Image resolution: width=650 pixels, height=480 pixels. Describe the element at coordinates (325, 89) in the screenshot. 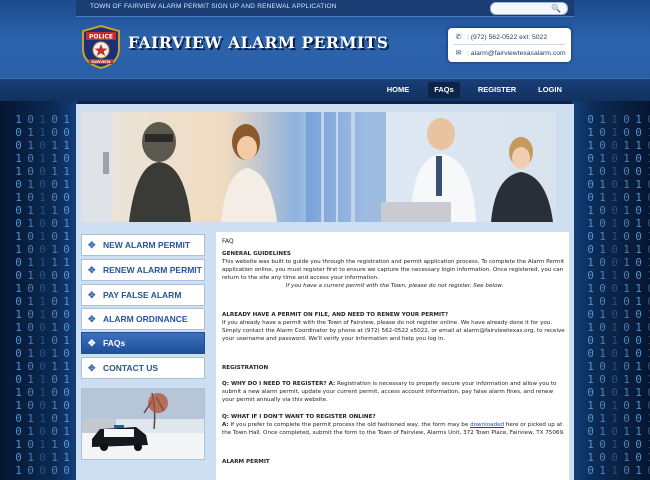

I see `main-nav: HOME FAQs REGISTER LOGIN` at that location.